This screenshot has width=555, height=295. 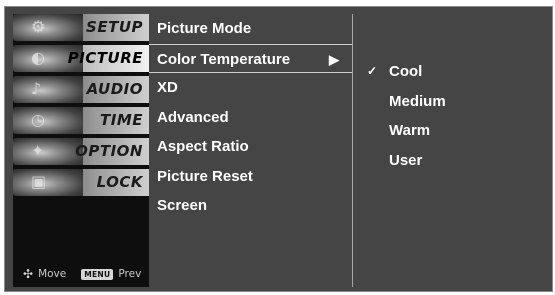 I want to click on option-picture-mode: Picture Mode, so click(x=251, y=29).